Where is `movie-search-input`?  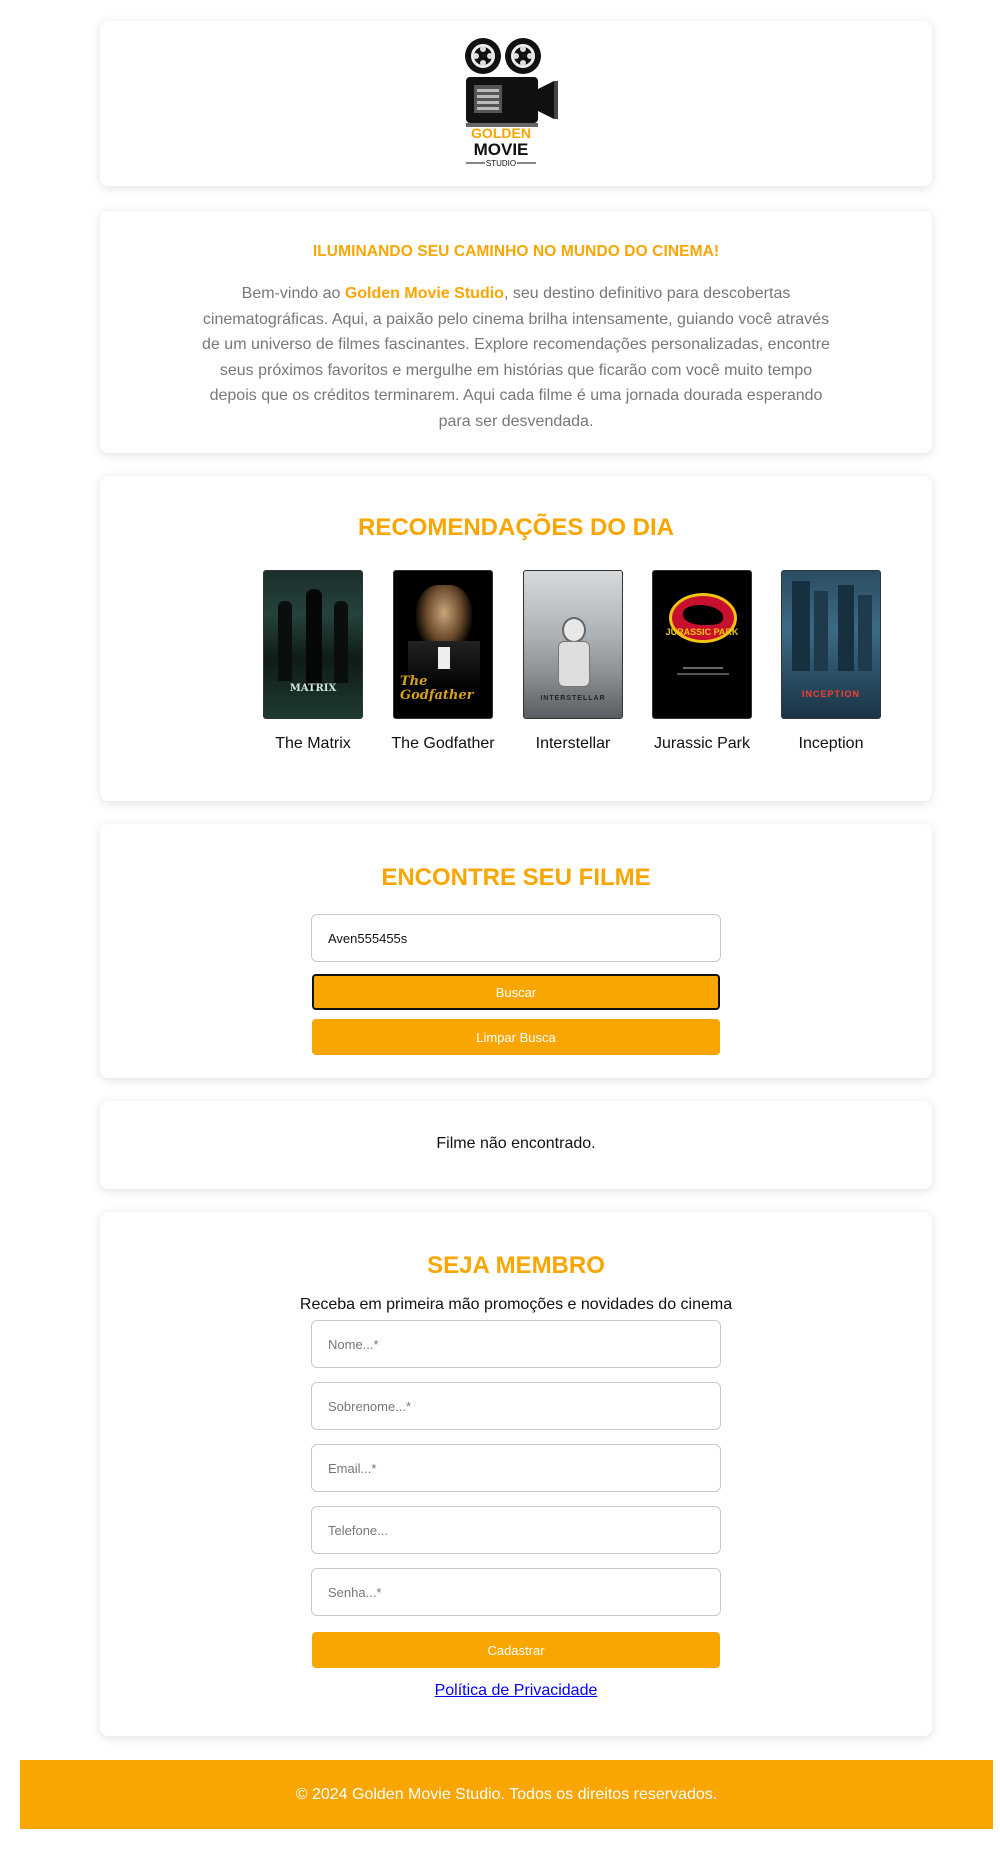 movie-search-input is located at coordinates (516, 938).